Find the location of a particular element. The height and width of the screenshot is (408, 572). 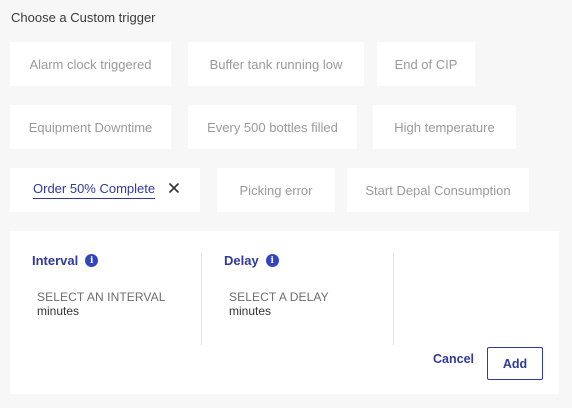

interval-value: SELECT AN INTERVAL minutes is located at coordinates (116, 304).